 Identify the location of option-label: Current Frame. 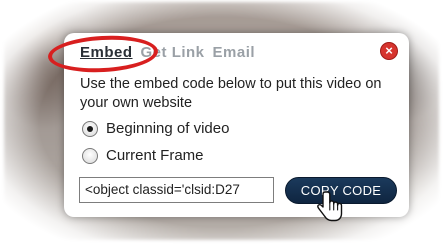
(155, 155).